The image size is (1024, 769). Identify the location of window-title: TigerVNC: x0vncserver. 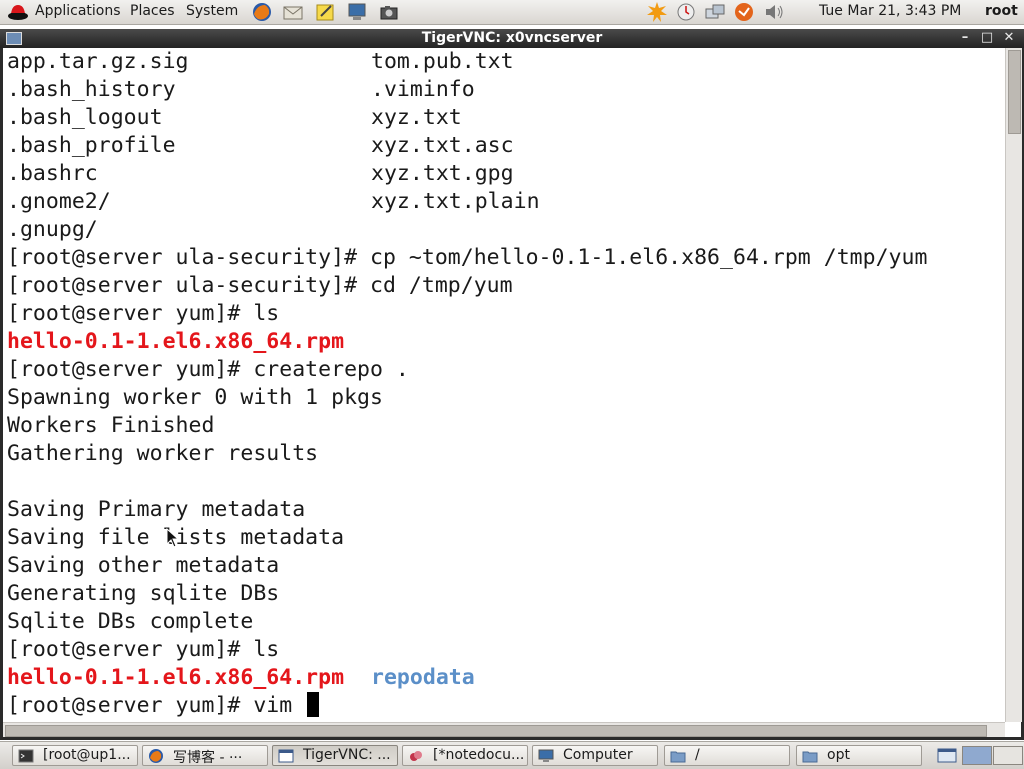
(512, 38).